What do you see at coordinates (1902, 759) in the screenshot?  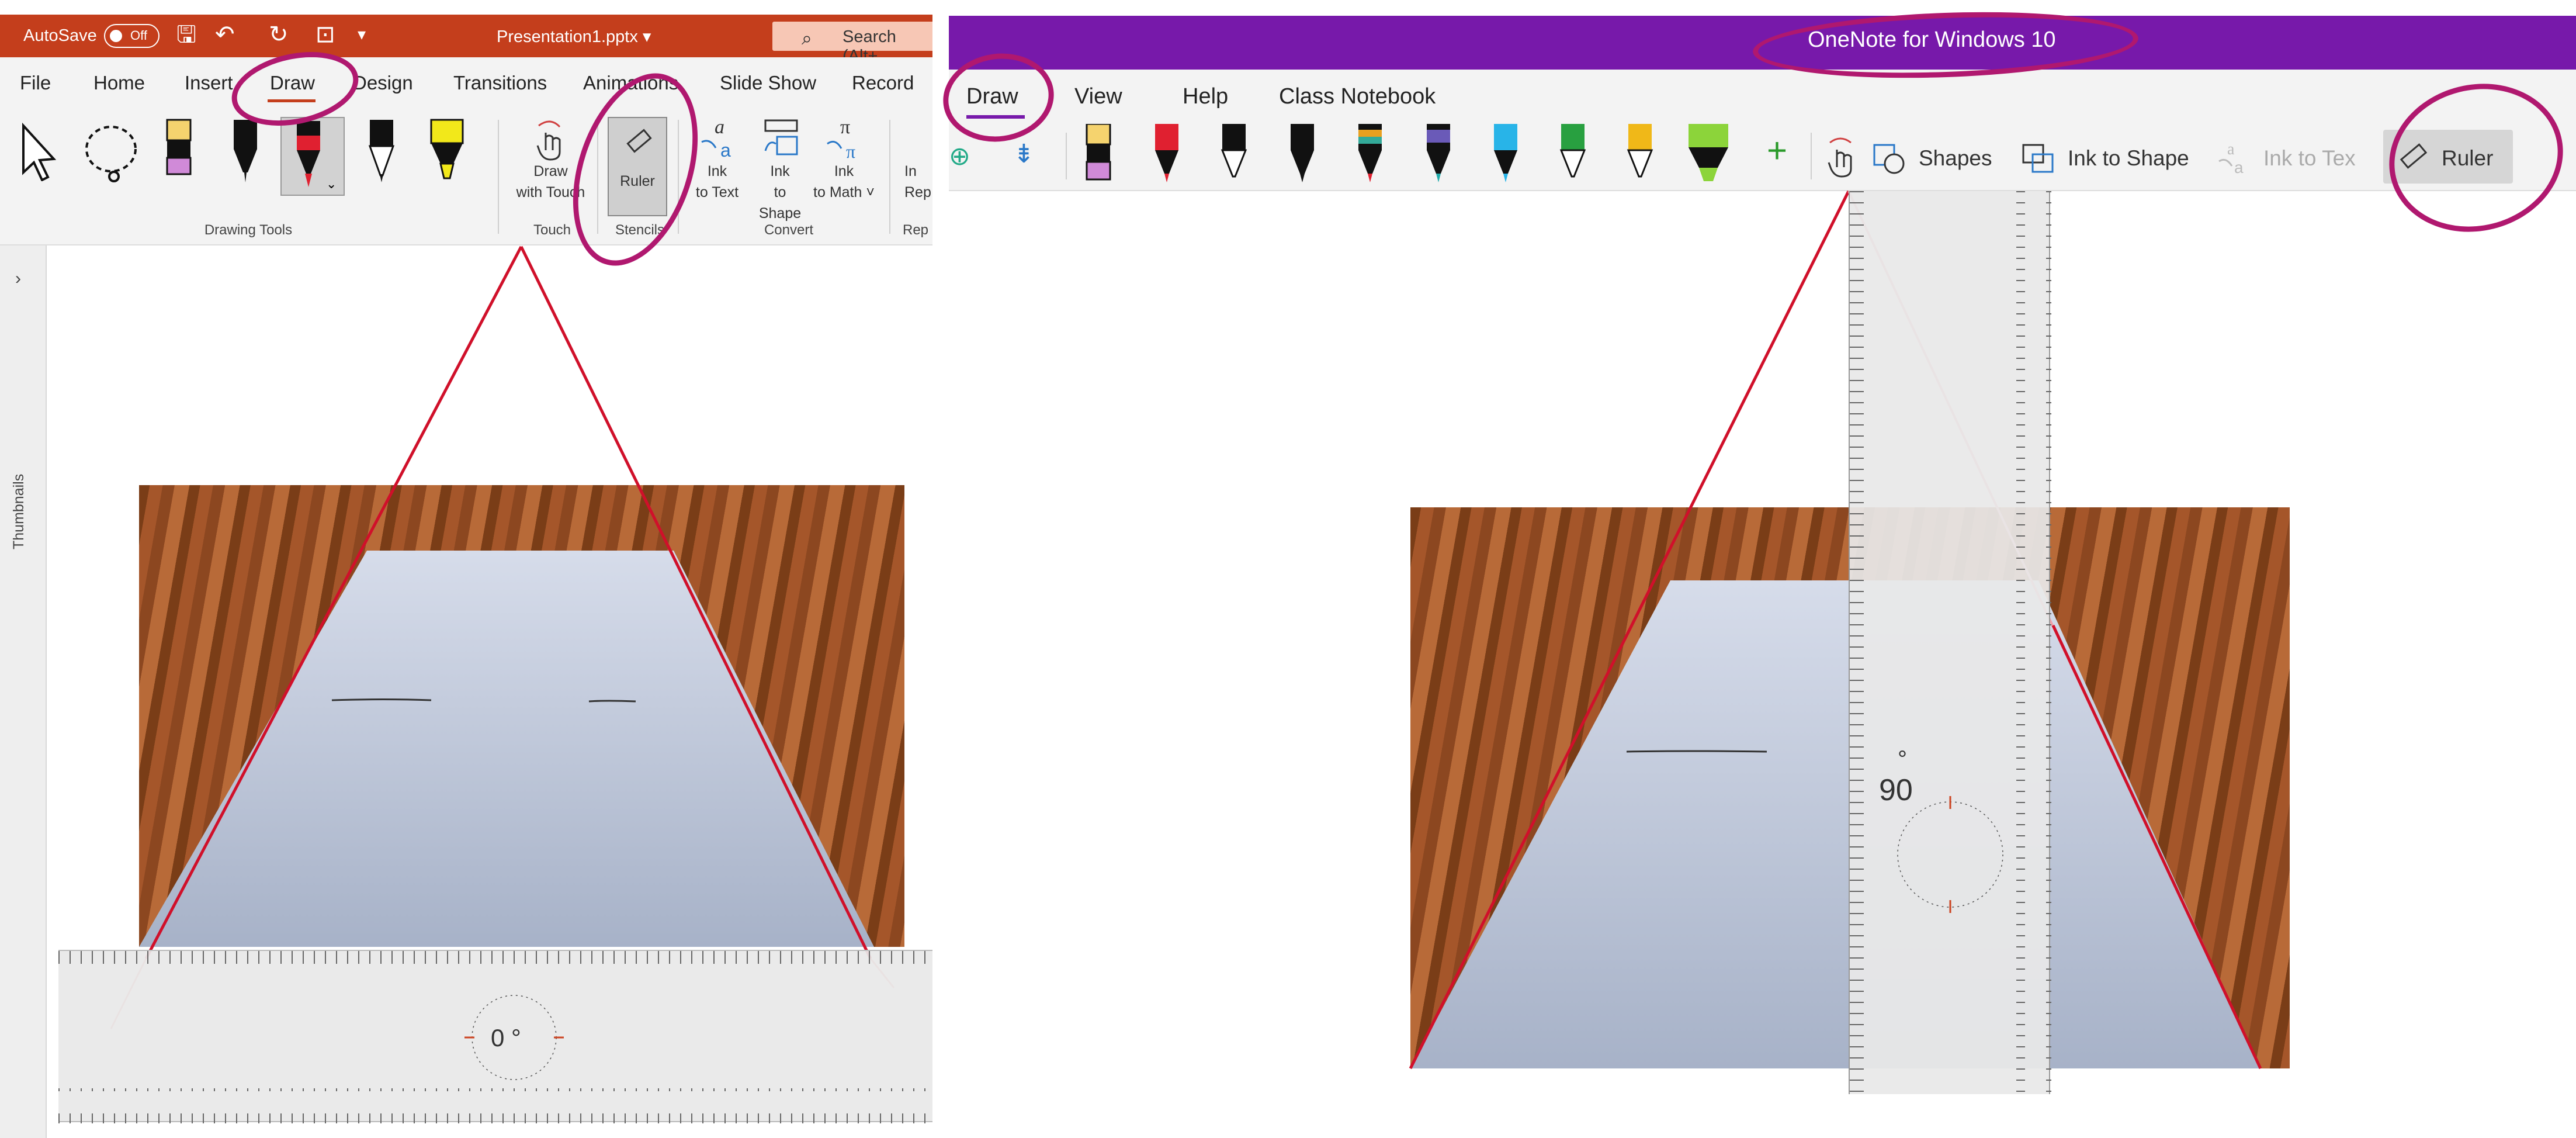 I see `degree-symbol: °` at bounding box center [1902, 759].